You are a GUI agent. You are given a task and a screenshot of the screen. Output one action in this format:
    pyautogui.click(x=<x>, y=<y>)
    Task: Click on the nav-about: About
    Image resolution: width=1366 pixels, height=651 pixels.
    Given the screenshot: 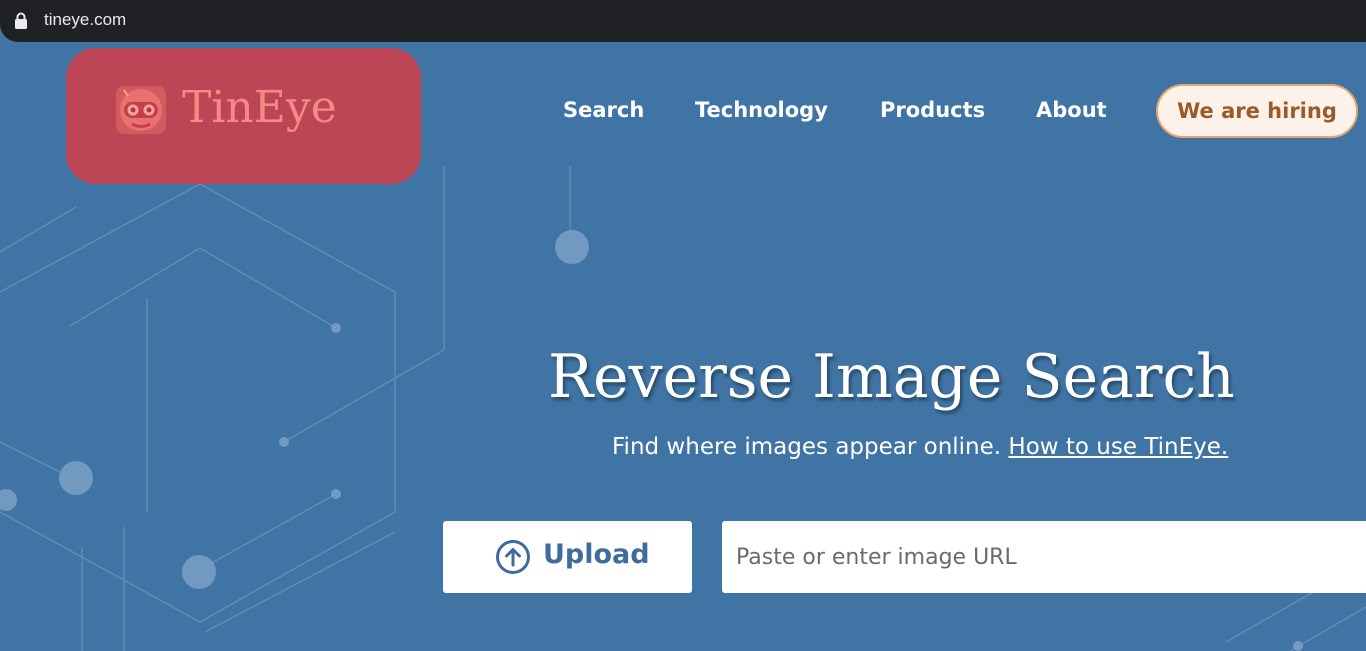 What is the action you would take?
    pyautogui.click(x=1071, y=110)
    